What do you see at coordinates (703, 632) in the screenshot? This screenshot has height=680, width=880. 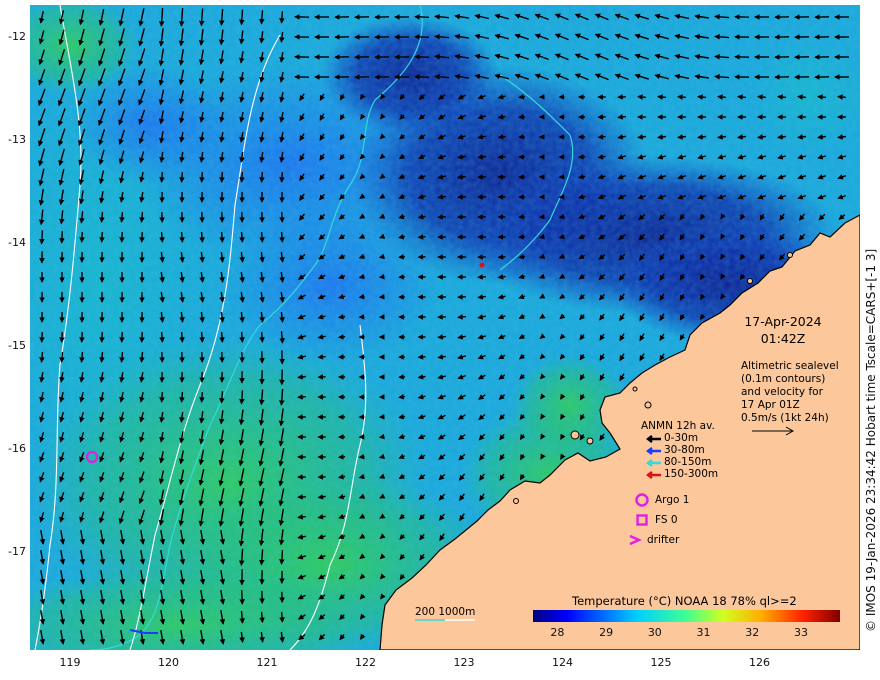 I see `colorbar-tick-label: 31` at bounding box center [703, 632].